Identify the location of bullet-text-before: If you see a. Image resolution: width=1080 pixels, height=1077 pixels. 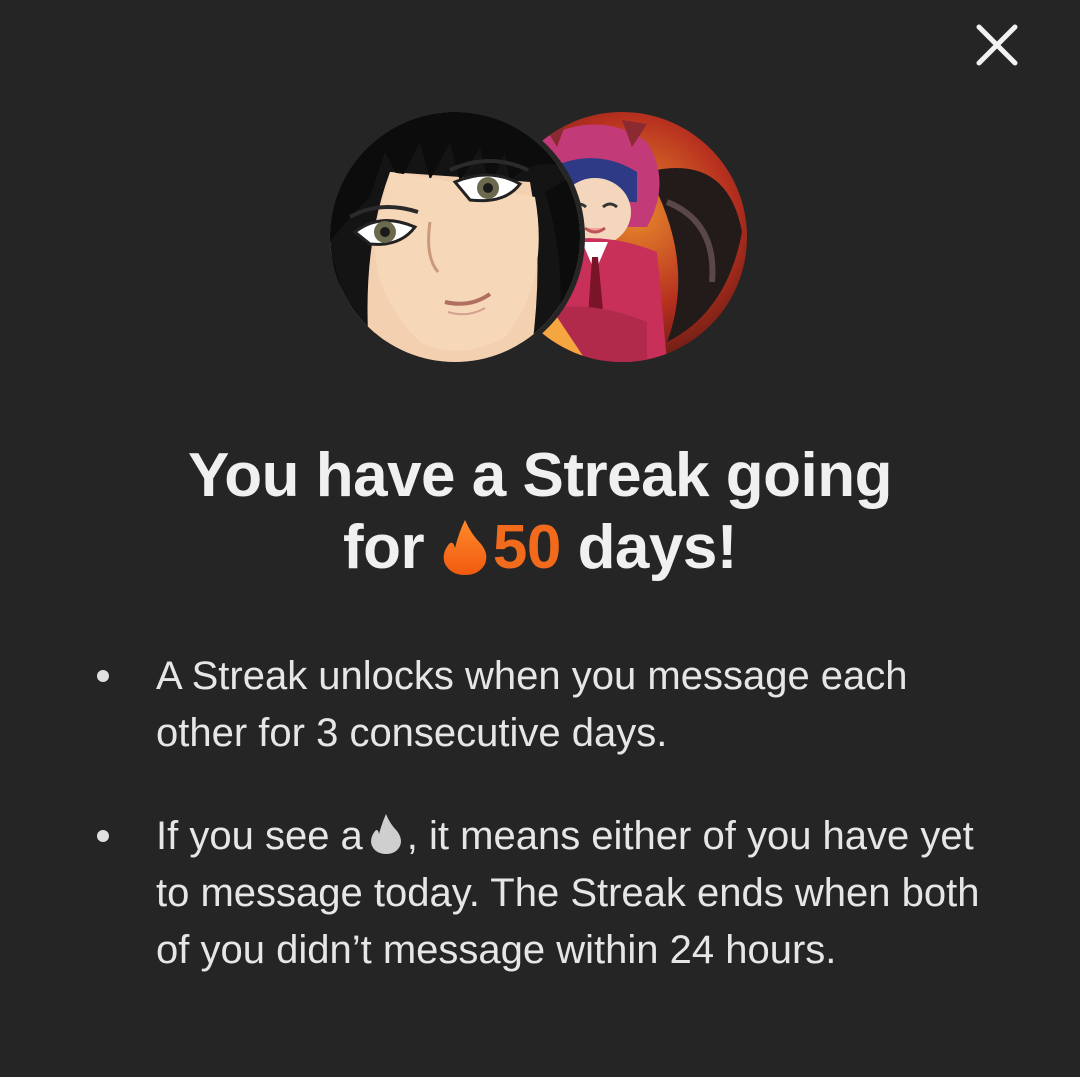
(259, 836).